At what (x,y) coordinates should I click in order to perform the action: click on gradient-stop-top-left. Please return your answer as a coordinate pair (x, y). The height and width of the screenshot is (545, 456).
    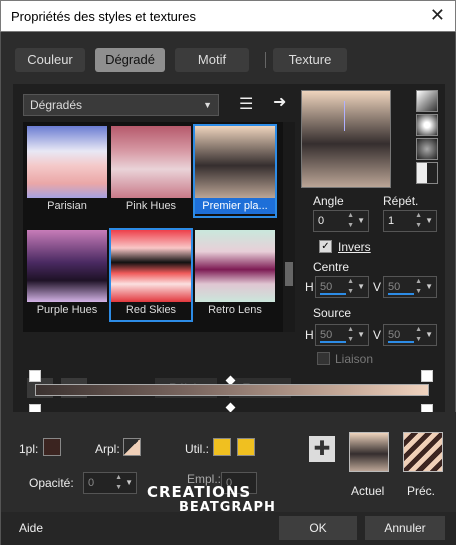
    Looking at the image, I should click on (35, 376).